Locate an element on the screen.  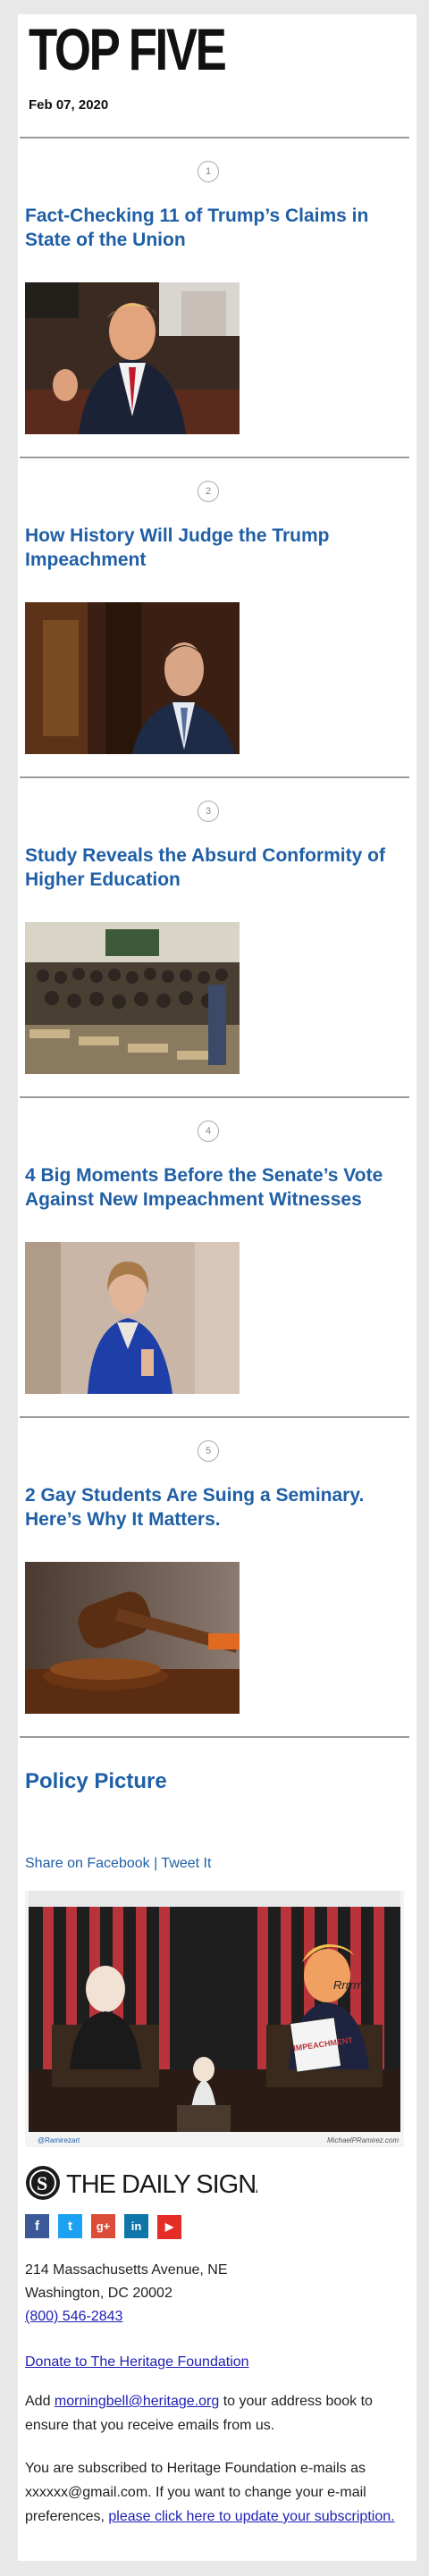
svg-text: S is located at coordinates (42, 2183).